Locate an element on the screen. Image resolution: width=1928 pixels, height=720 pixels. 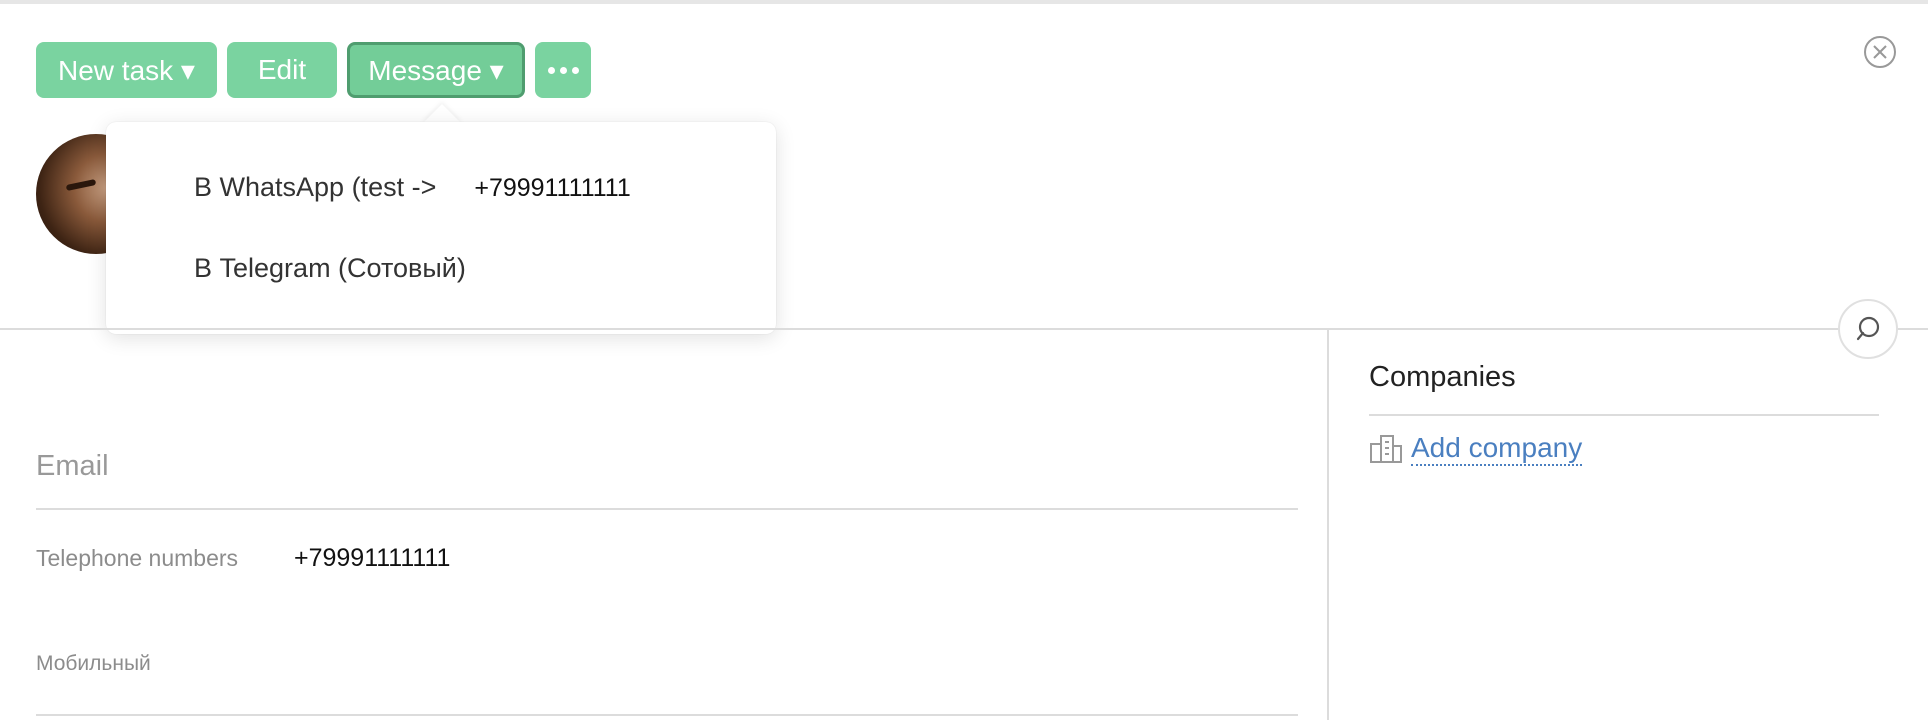
menu-item-whatsapp: В WhatsApp (test -> +79991111111 is located at coordinates (412, 187).